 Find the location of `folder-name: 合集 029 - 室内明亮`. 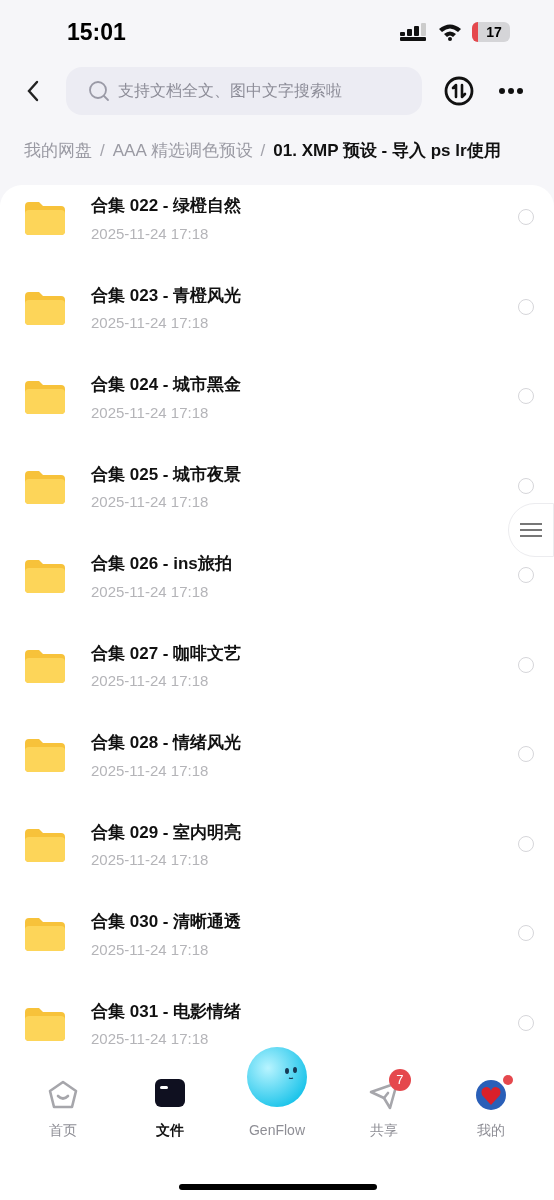

folder-name: 合集 029 - 室内明亮 is located at coordinates (167, 832).